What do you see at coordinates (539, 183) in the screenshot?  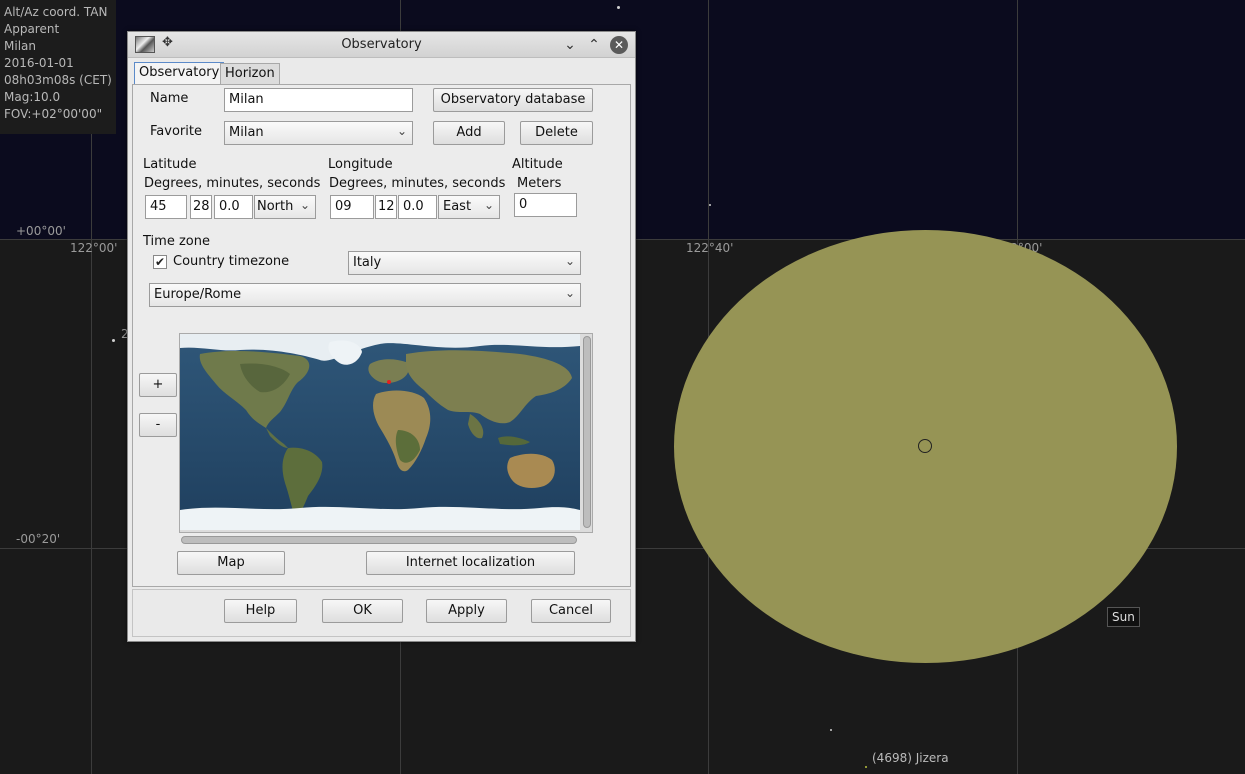 I see `altitude-sublabel: Meters` at bounding box center [539, 183].